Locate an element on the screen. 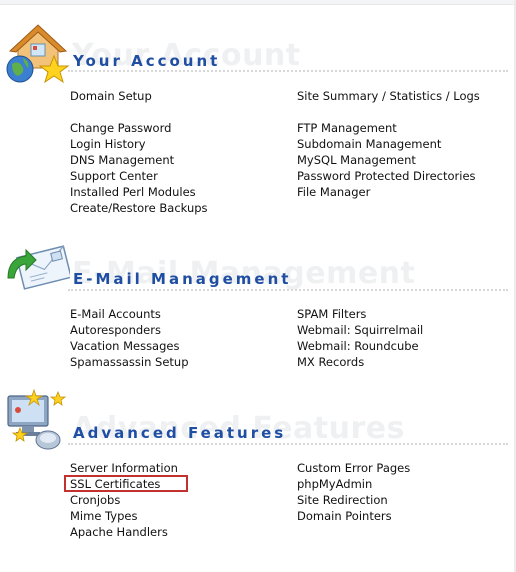 The image size is (516, 572). top-border-line is located at coordinates (258, 4).